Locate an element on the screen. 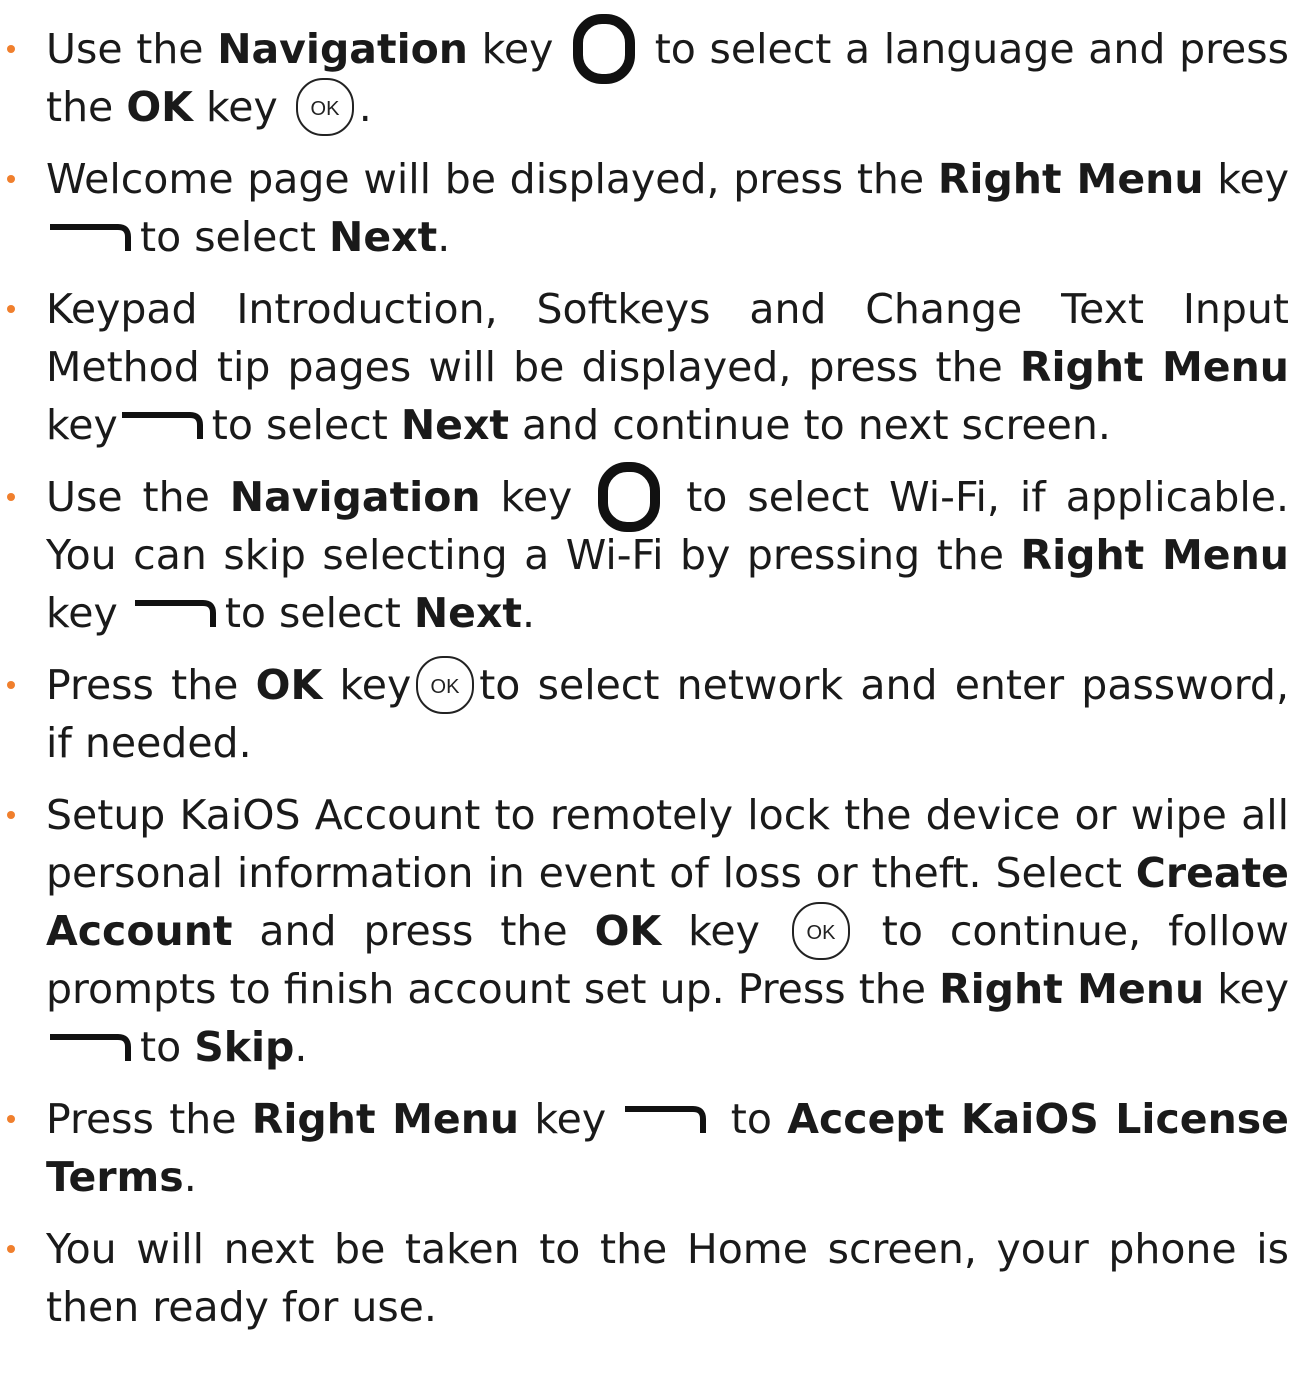 The image size is (1309, 1377). step-bold-text: Skip is located at coordinates (244, 1047).